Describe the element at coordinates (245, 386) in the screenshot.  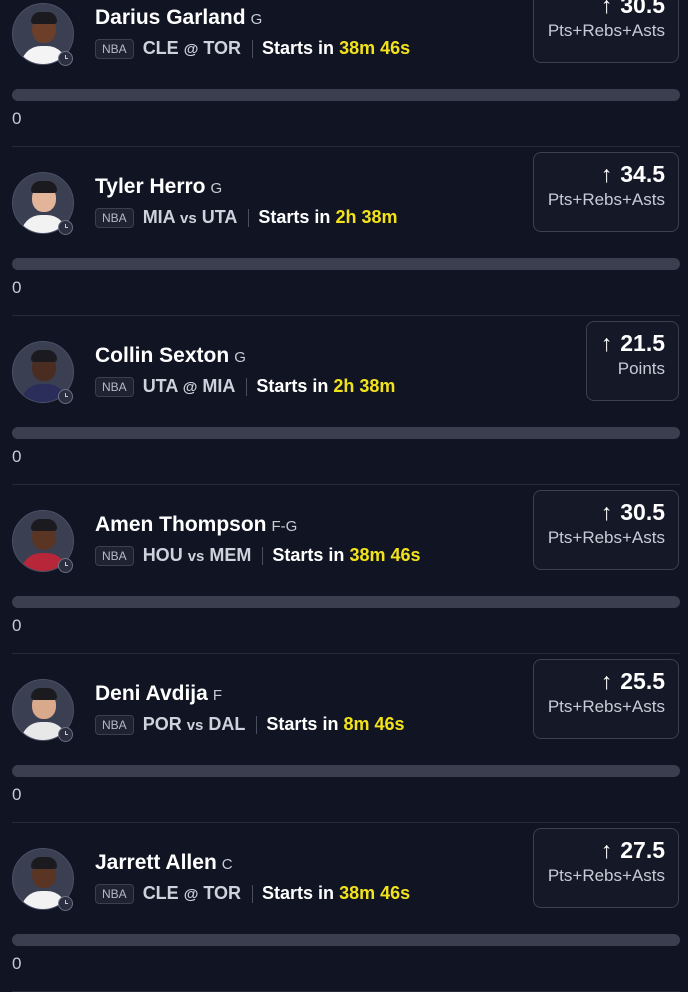
I see `game-info: NBA UTA @ MIA Starts in 2h 38m` at that location.